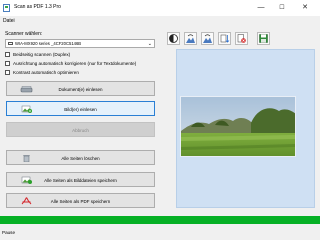 The image size is (320, 240). I want to click on rotate-left-icon, so click(190, 38).